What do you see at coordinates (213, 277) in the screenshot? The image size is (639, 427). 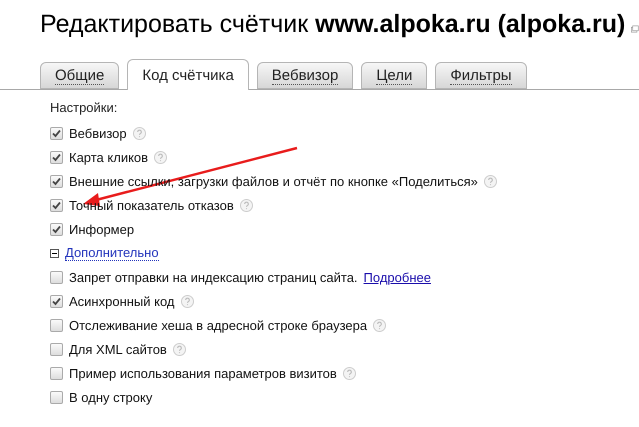 I see `option-label: Запрет отправки на индексацию страниц сайта.` at bounding box center [213, 277].